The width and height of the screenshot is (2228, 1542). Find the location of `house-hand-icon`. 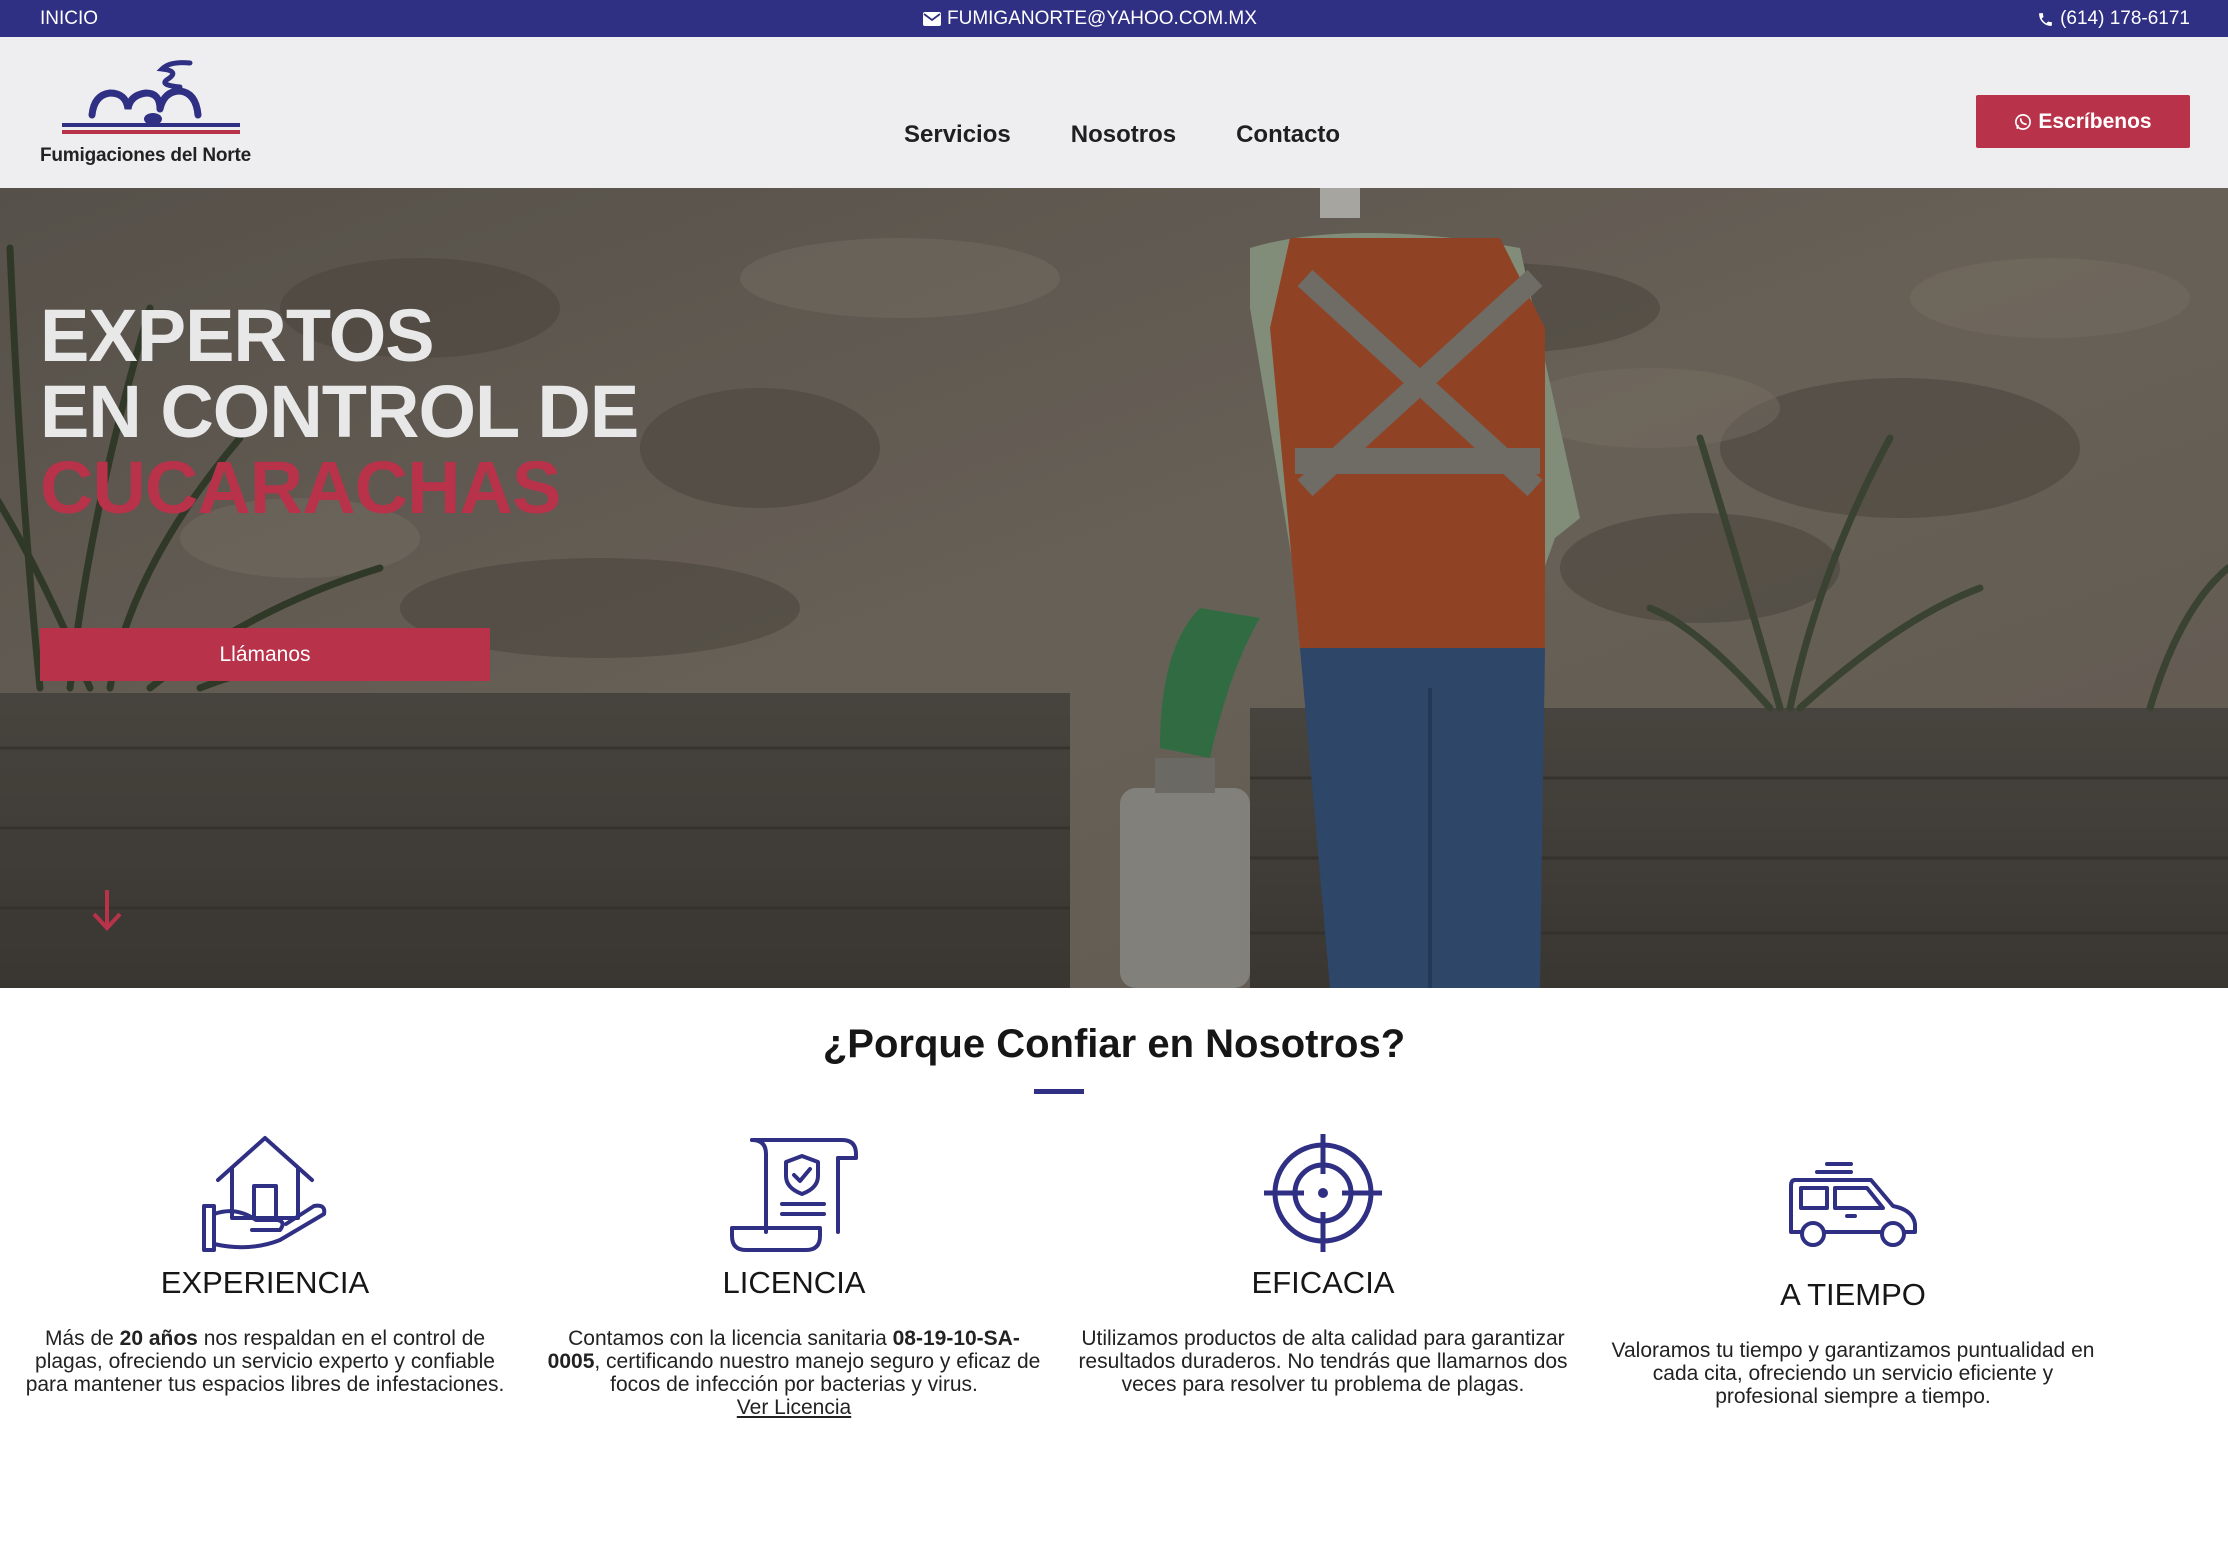

house-hand-icon is located at coordinates (264, 1193).